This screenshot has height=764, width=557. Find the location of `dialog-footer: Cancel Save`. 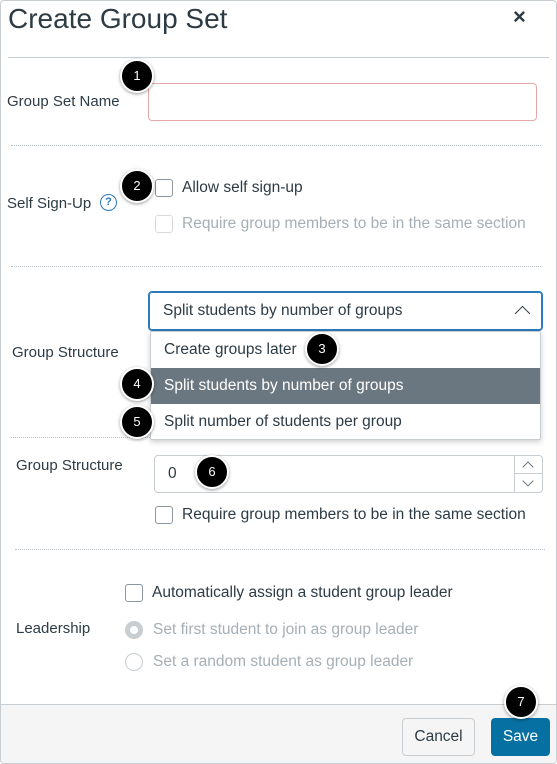

dialog-footer: Cancel Save is located at coordinates (278, 733).